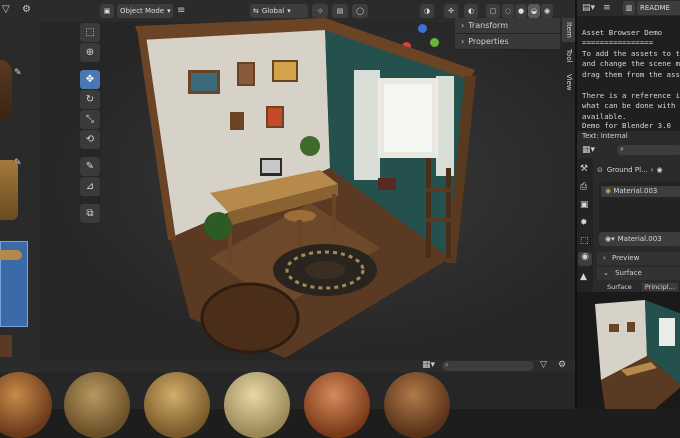 This screenshot has height=438, width=680. What do you see at coordinates (97, 405) in the screenshot?
I see `material-ball-wood-b` at bounding box center [97, 405].